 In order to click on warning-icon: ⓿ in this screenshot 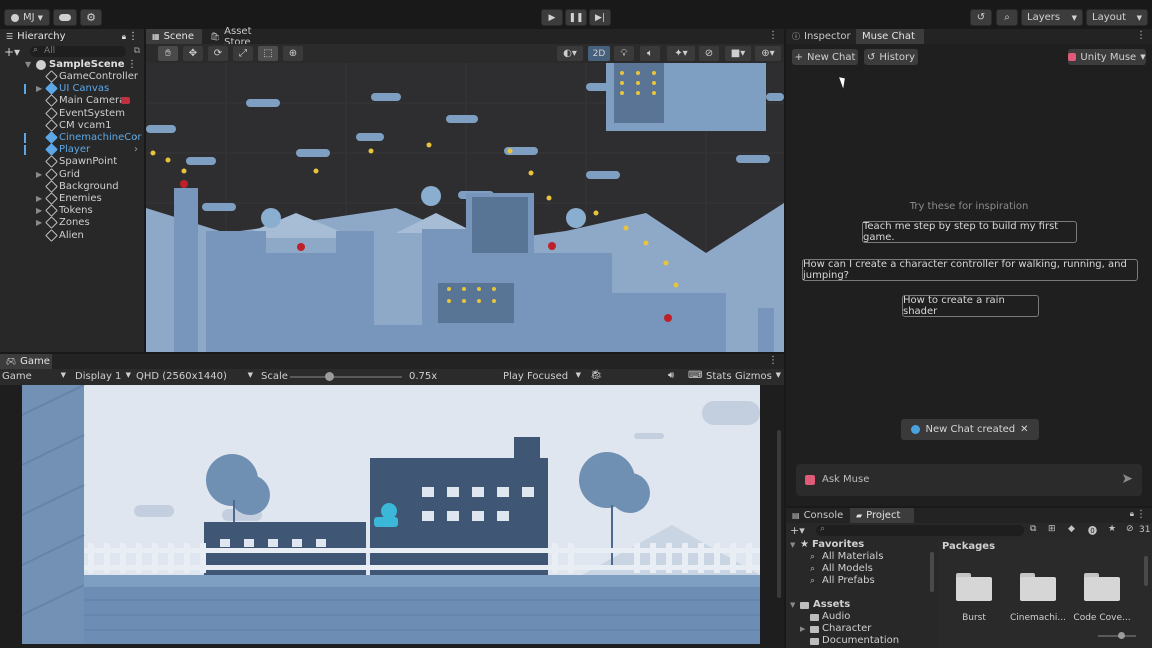, I will do `click(1092, 530)`.